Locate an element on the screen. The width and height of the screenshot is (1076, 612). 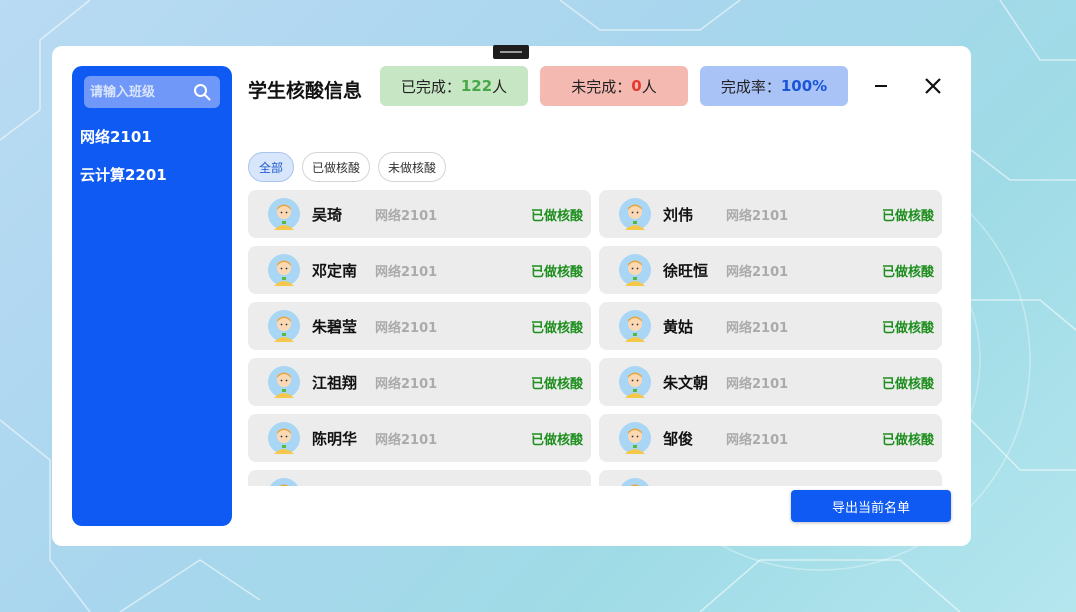
completion-rate-label: 完成率： is located at coordinates (750, 86).